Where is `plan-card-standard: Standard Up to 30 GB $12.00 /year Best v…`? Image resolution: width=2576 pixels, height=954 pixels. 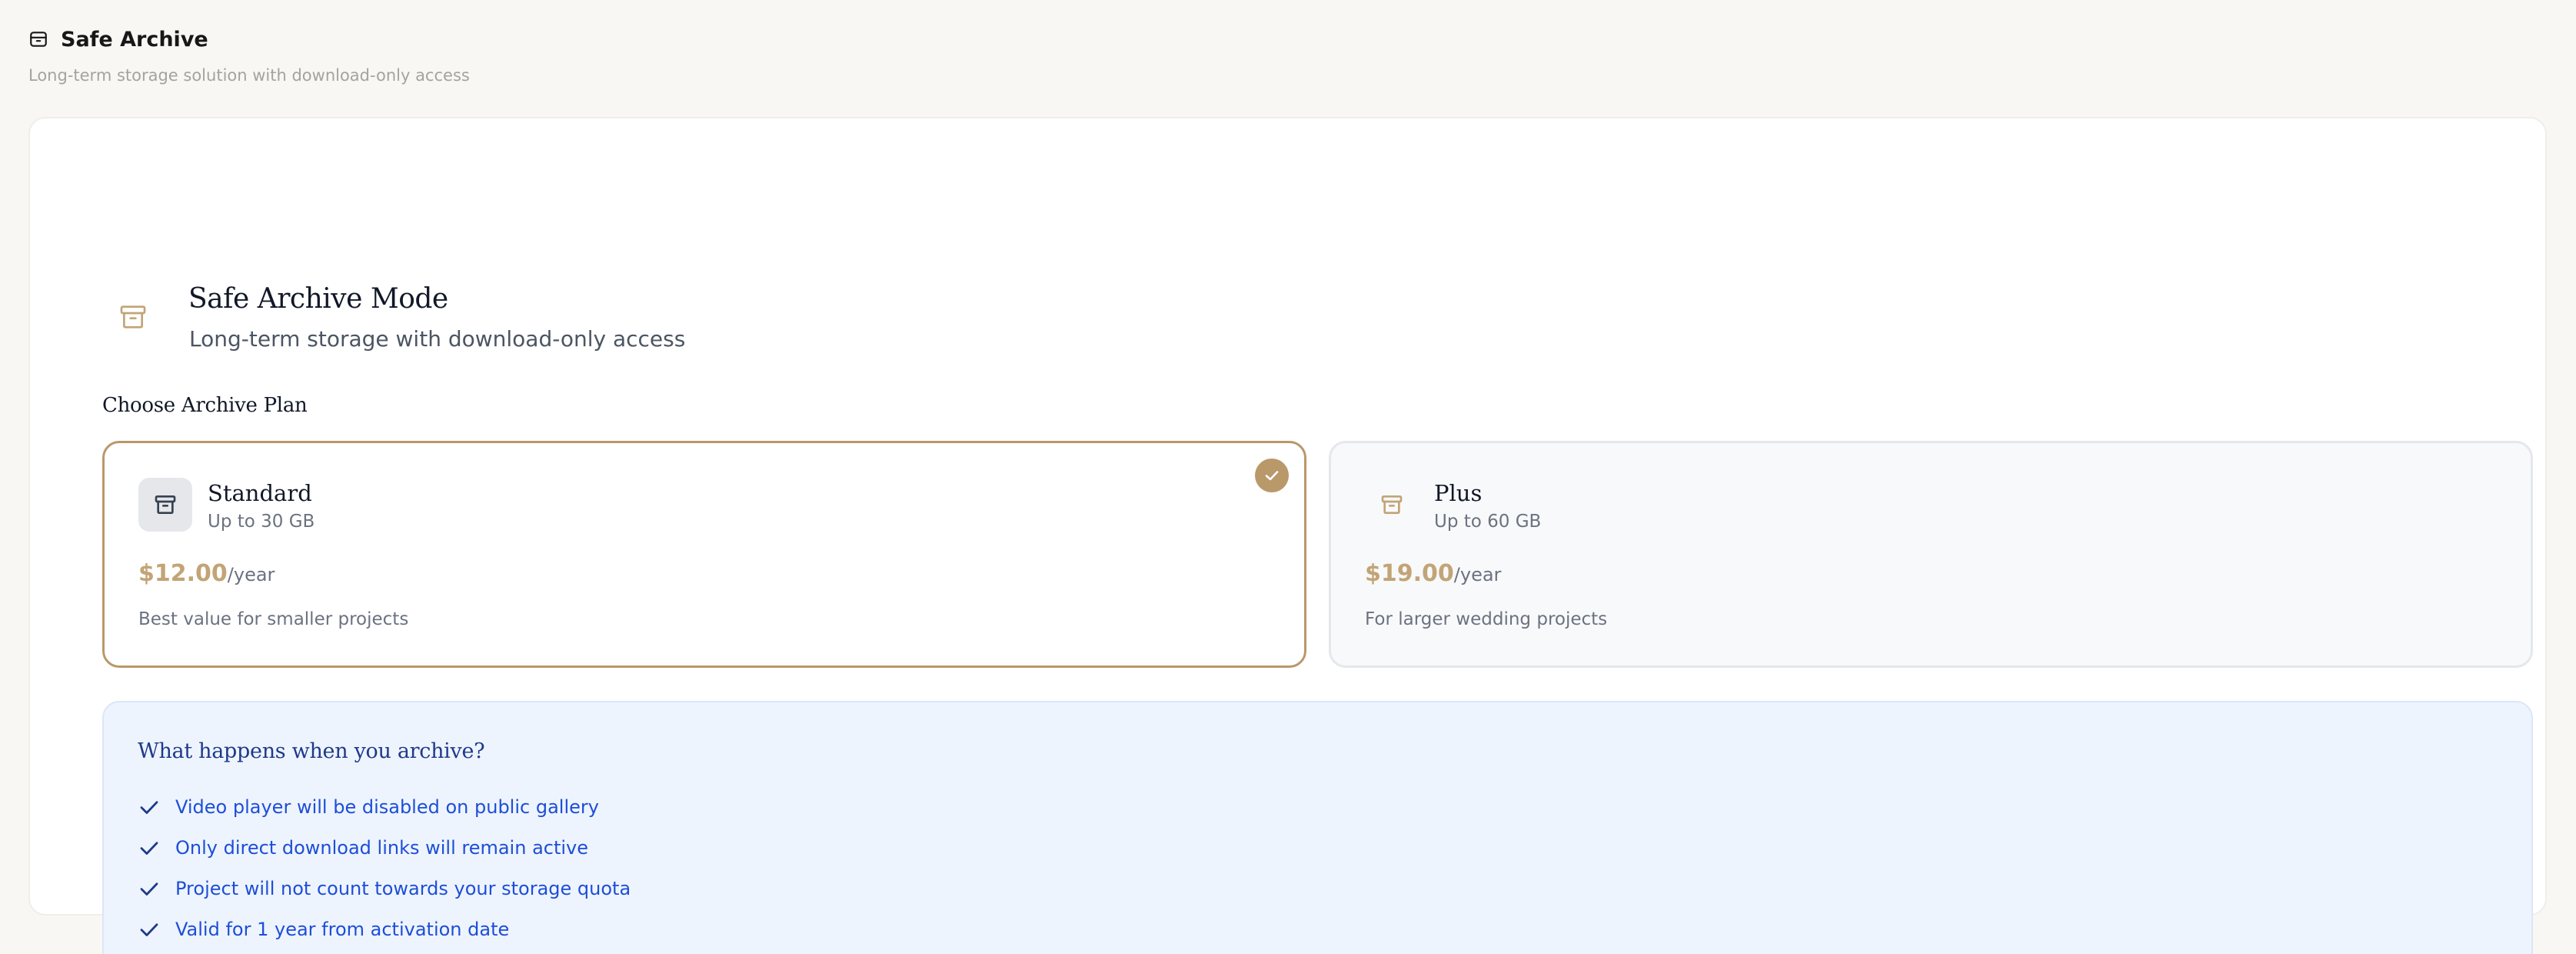 plan-card-standard: Standard Up to 30 GB $12.00 /year Best v… is located at coordinates (704, 554).